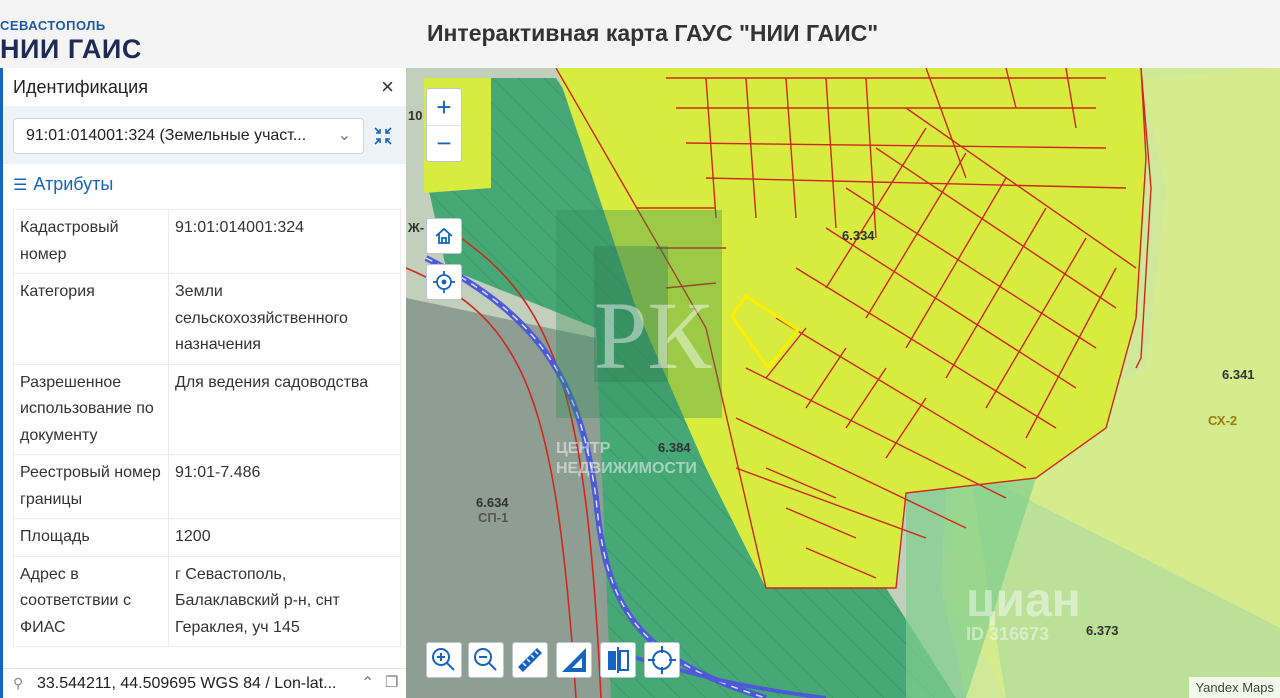  Describe the element at coordinates (91, 409) in the screenshot. I see `attribute-key: Разрешенное использование по документу` at that location.